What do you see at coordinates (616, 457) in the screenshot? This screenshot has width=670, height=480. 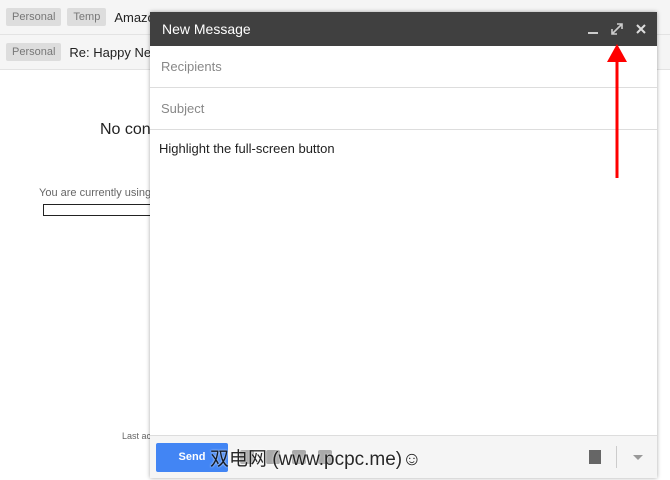 I see `toolbar-divider` at bounding box center [616, 457].